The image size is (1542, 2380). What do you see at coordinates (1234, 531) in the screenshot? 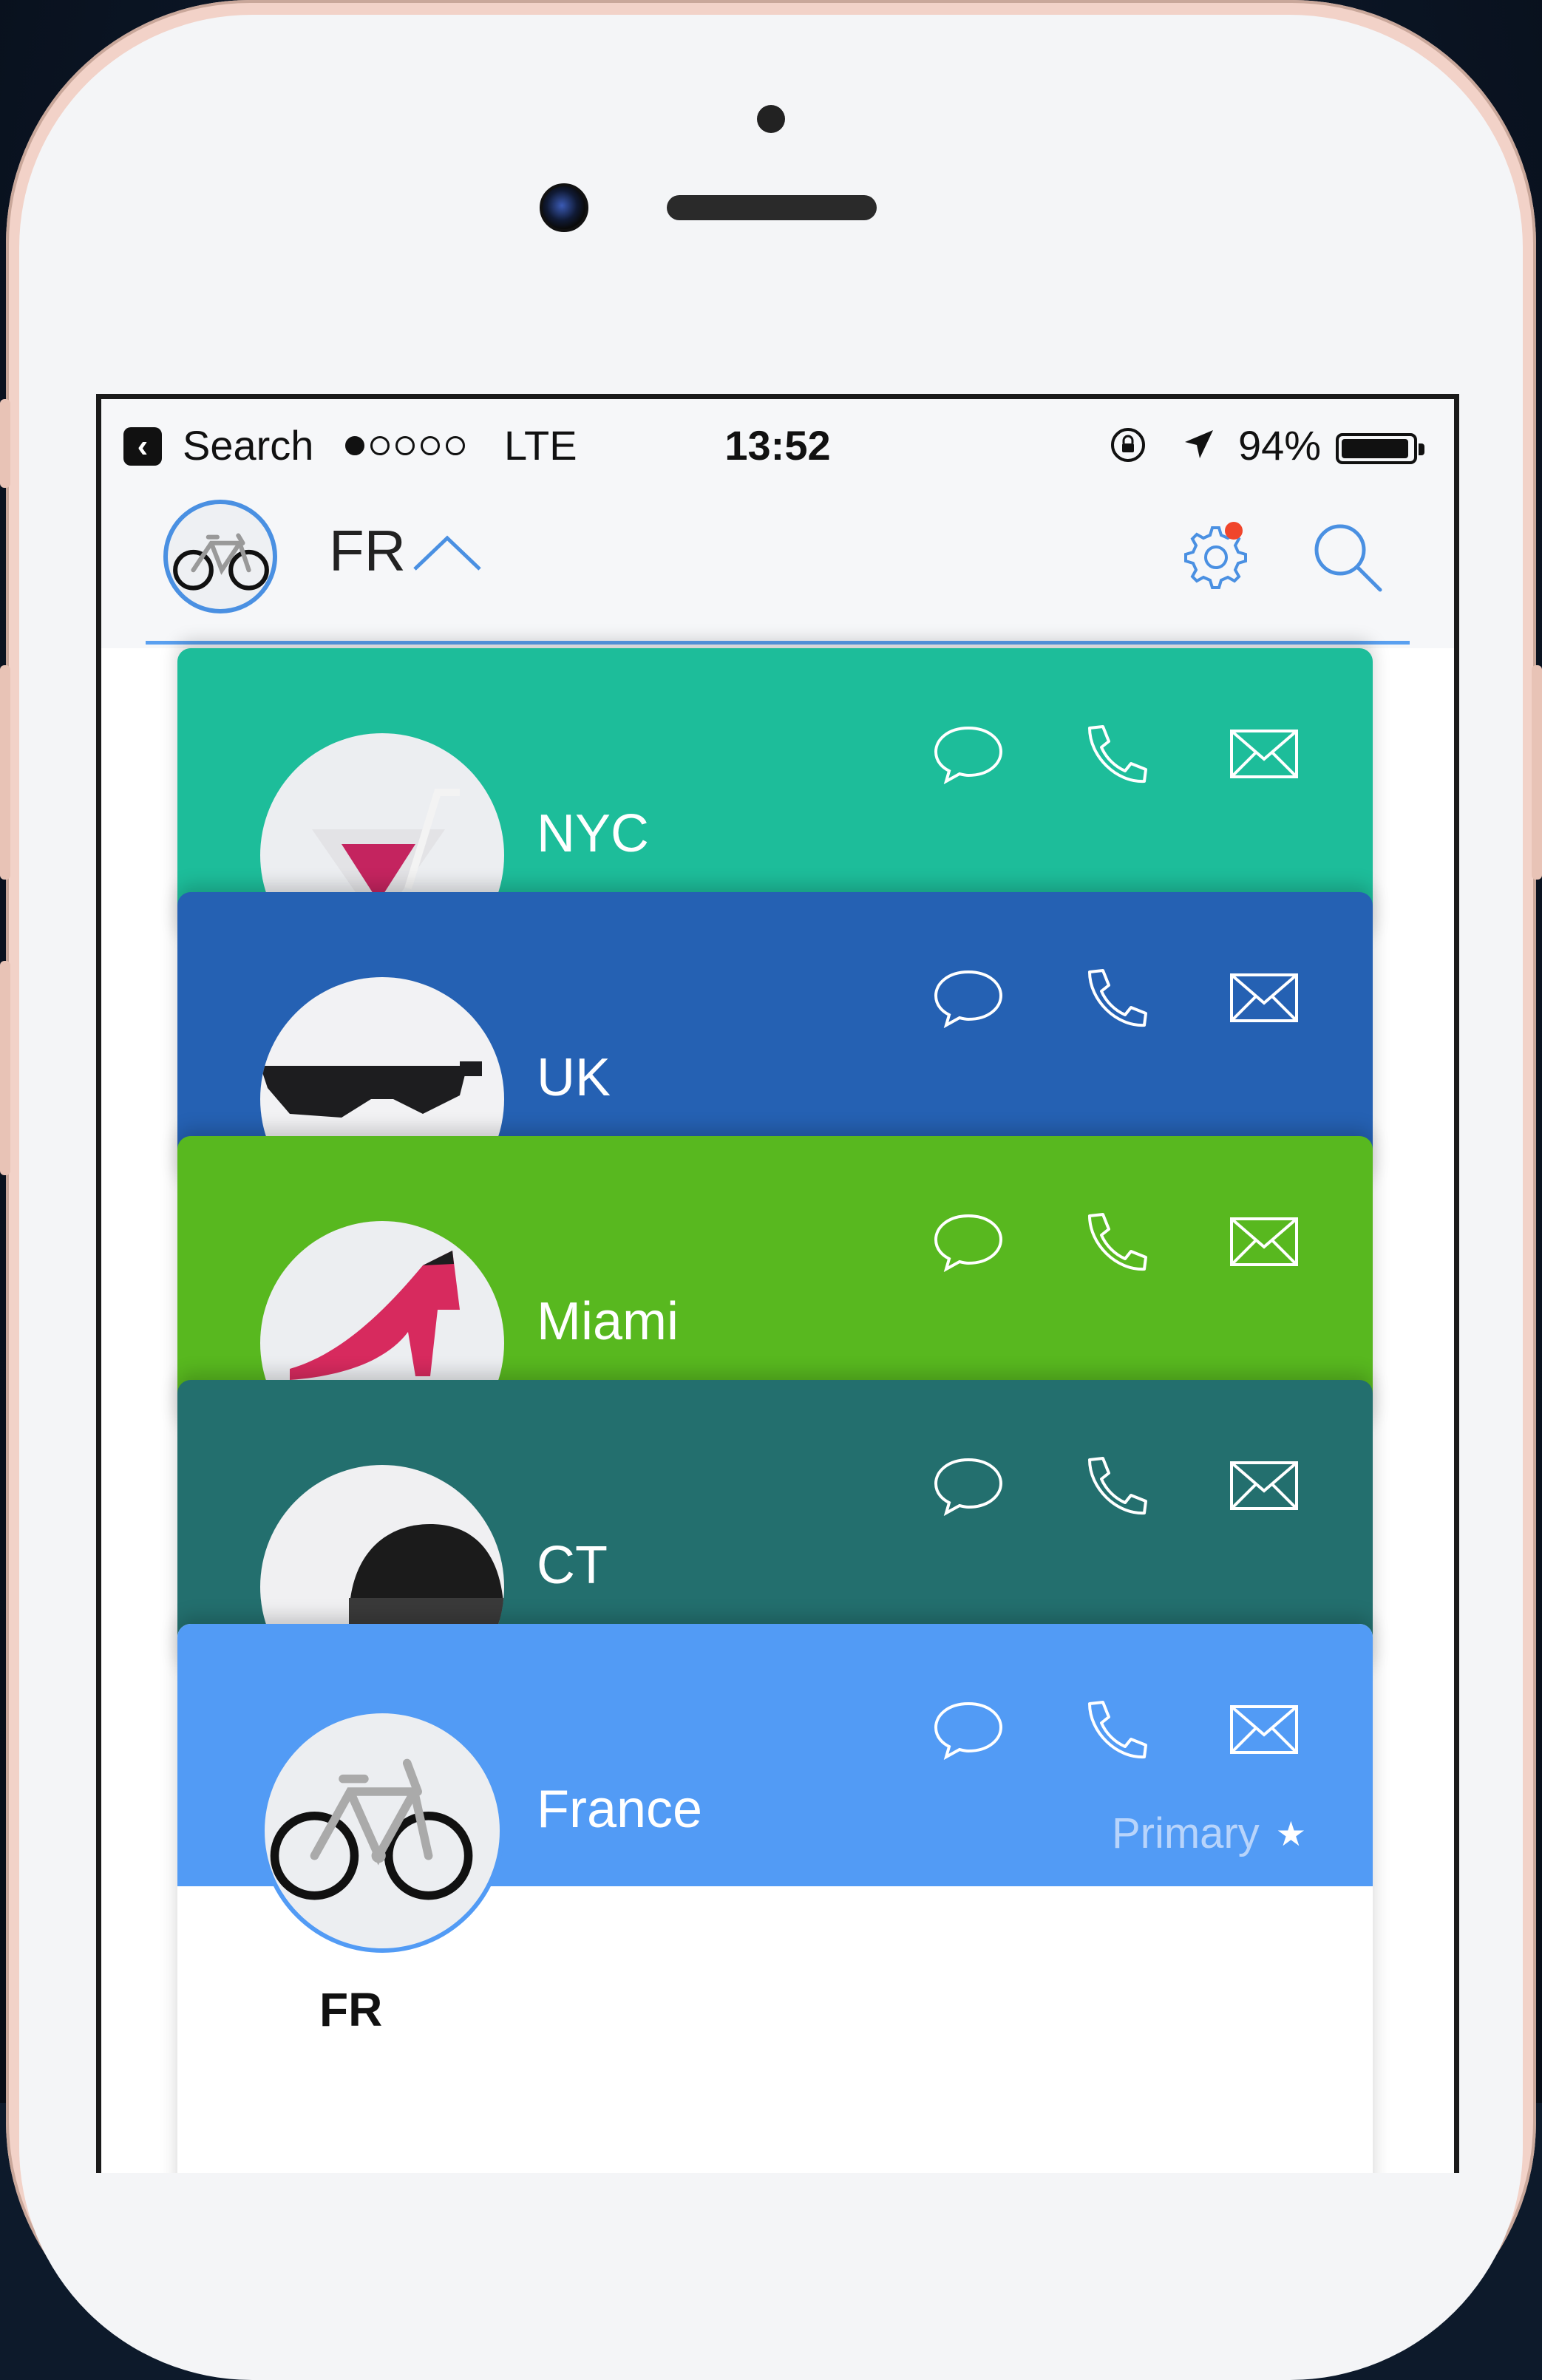
I see `notification-badge` at bounding box center [1234, 531].